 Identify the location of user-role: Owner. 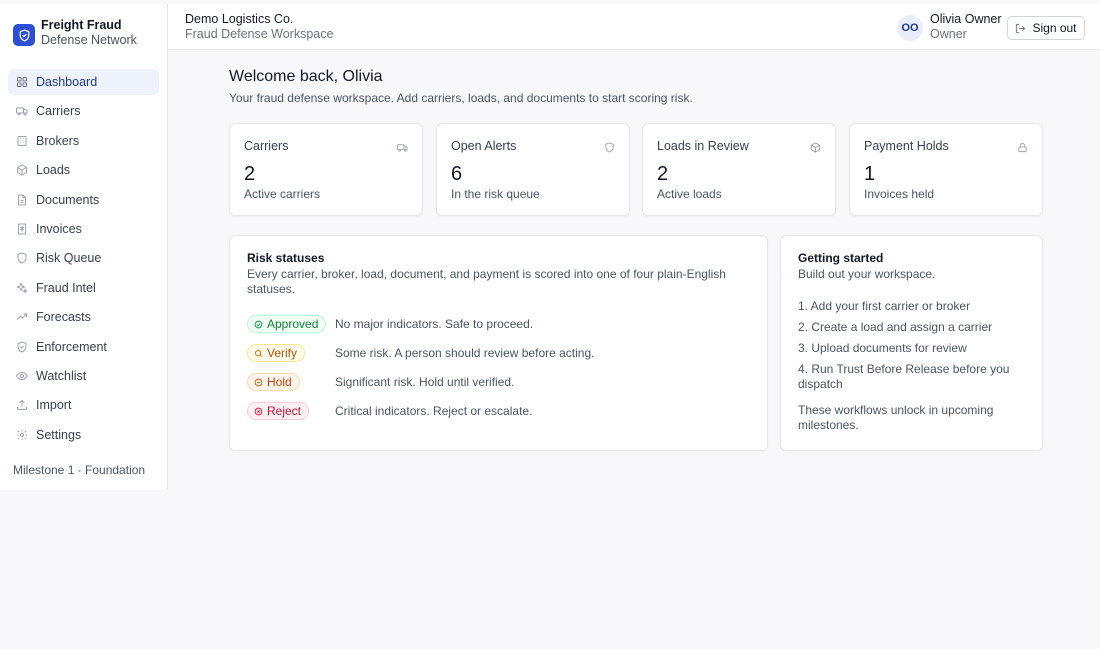
(948, 34).